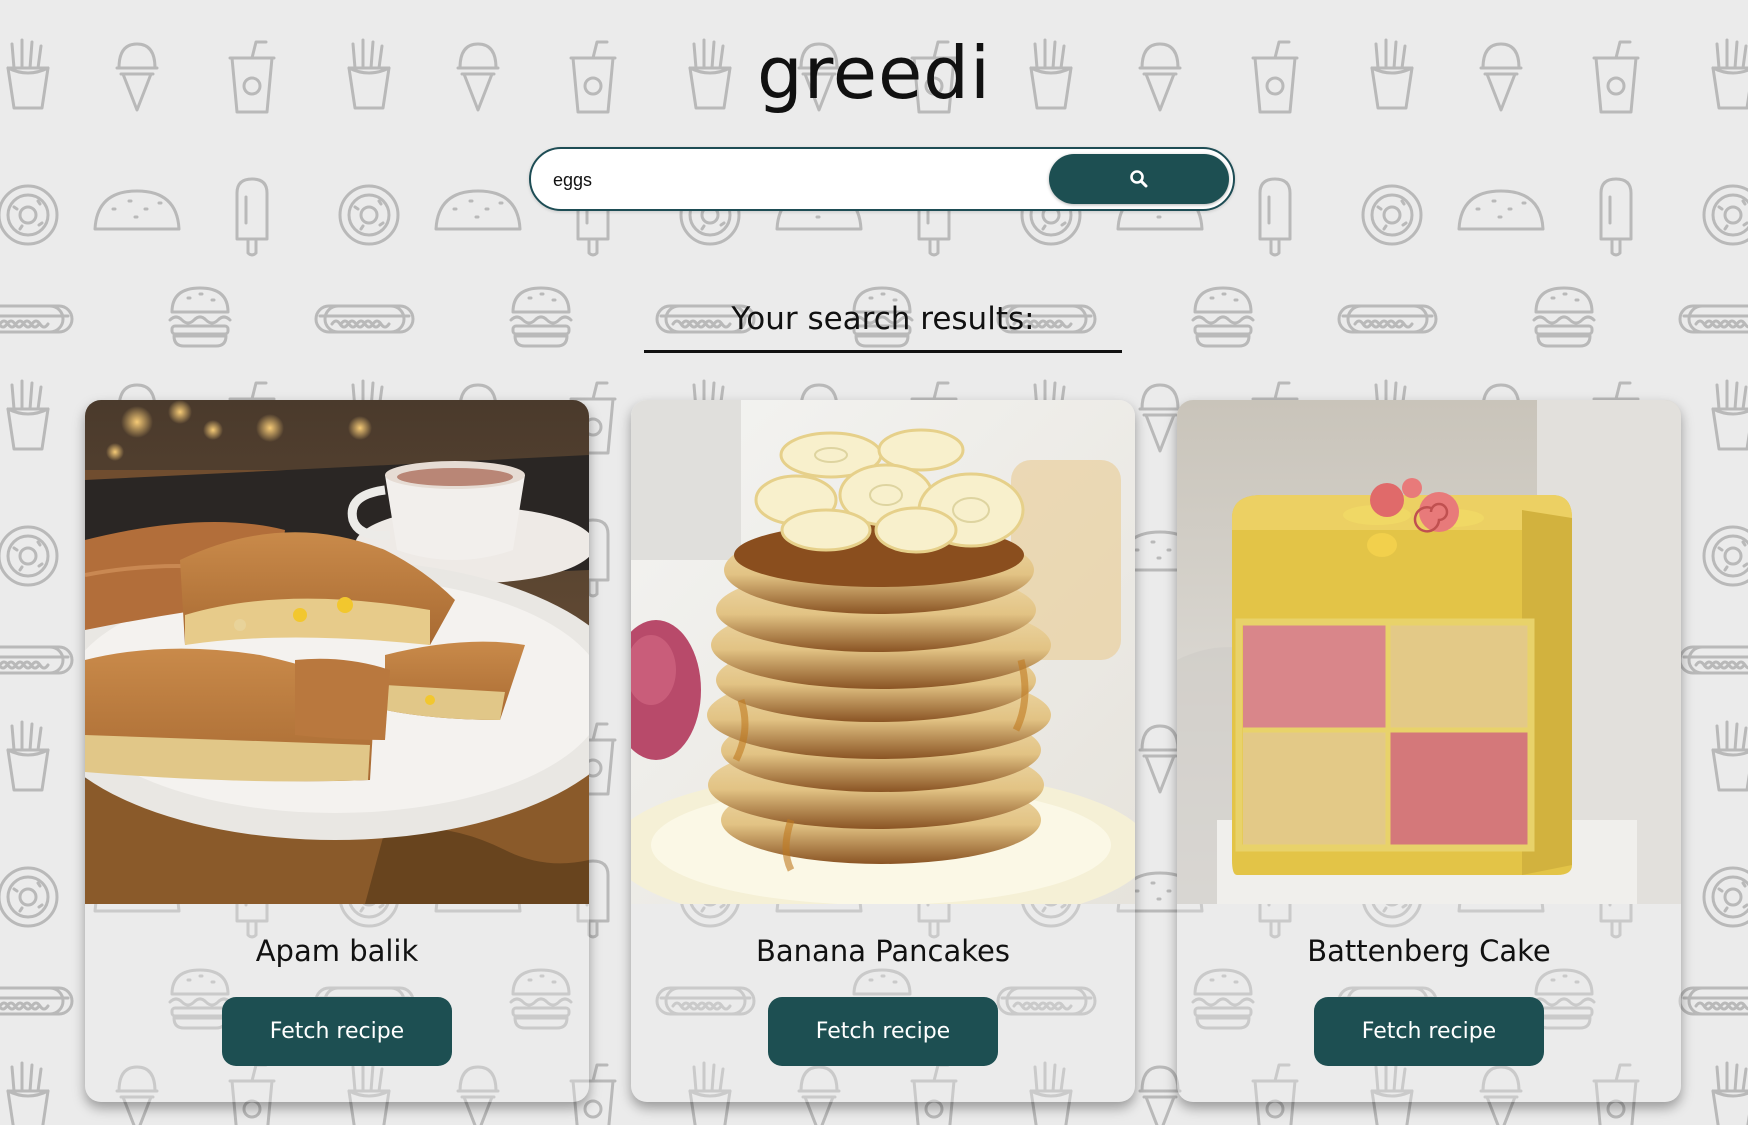  What do you see at coordinates (1429, 951) in the screenshot?
I see `recipe-title: Battenberg Cake` at bounding box center [1429, 951].